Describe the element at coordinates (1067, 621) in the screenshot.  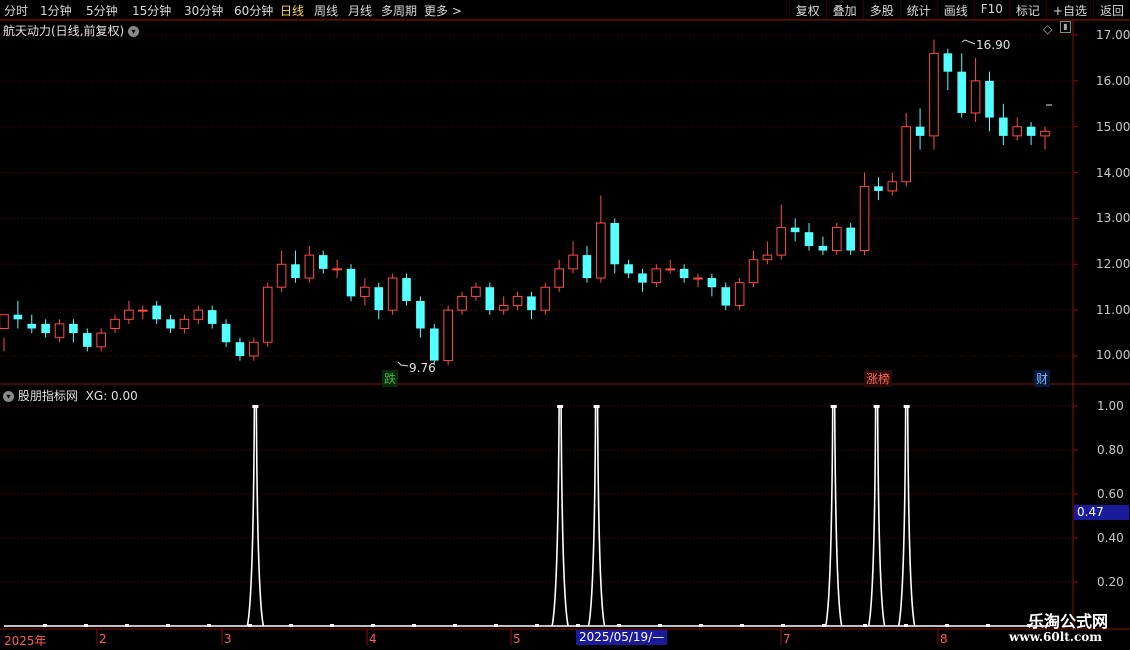
I see `watermark-title: 乐淘公式网` at that location.